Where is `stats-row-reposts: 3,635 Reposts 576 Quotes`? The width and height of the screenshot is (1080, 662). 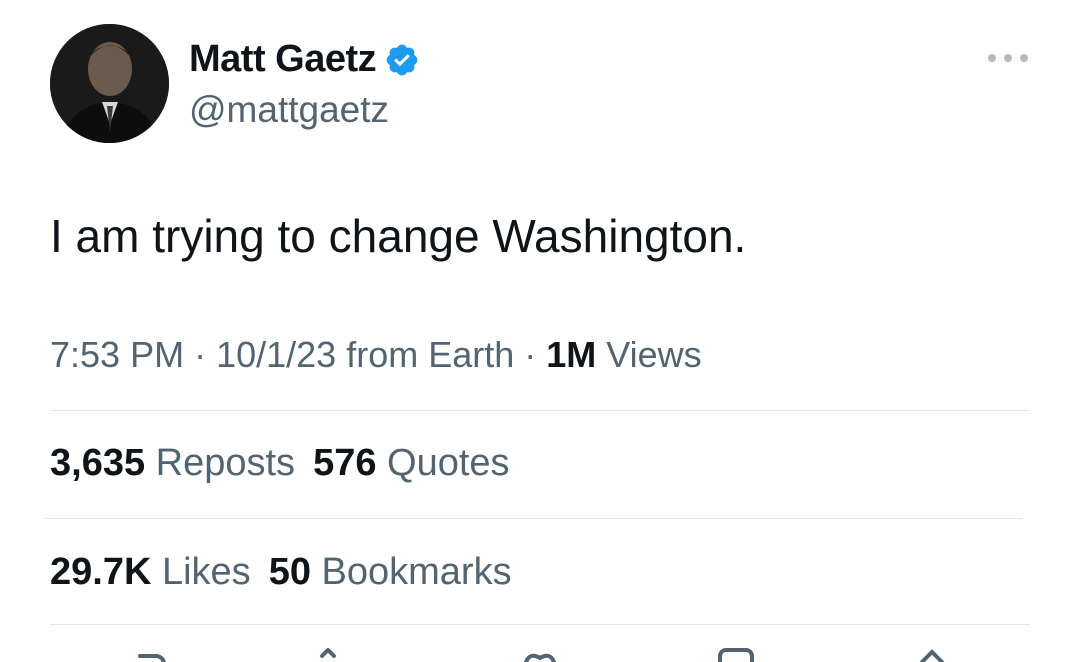 stats-row-reposts: 3,635 Reposts 576 Quotes is located at coordinates (289, 463).